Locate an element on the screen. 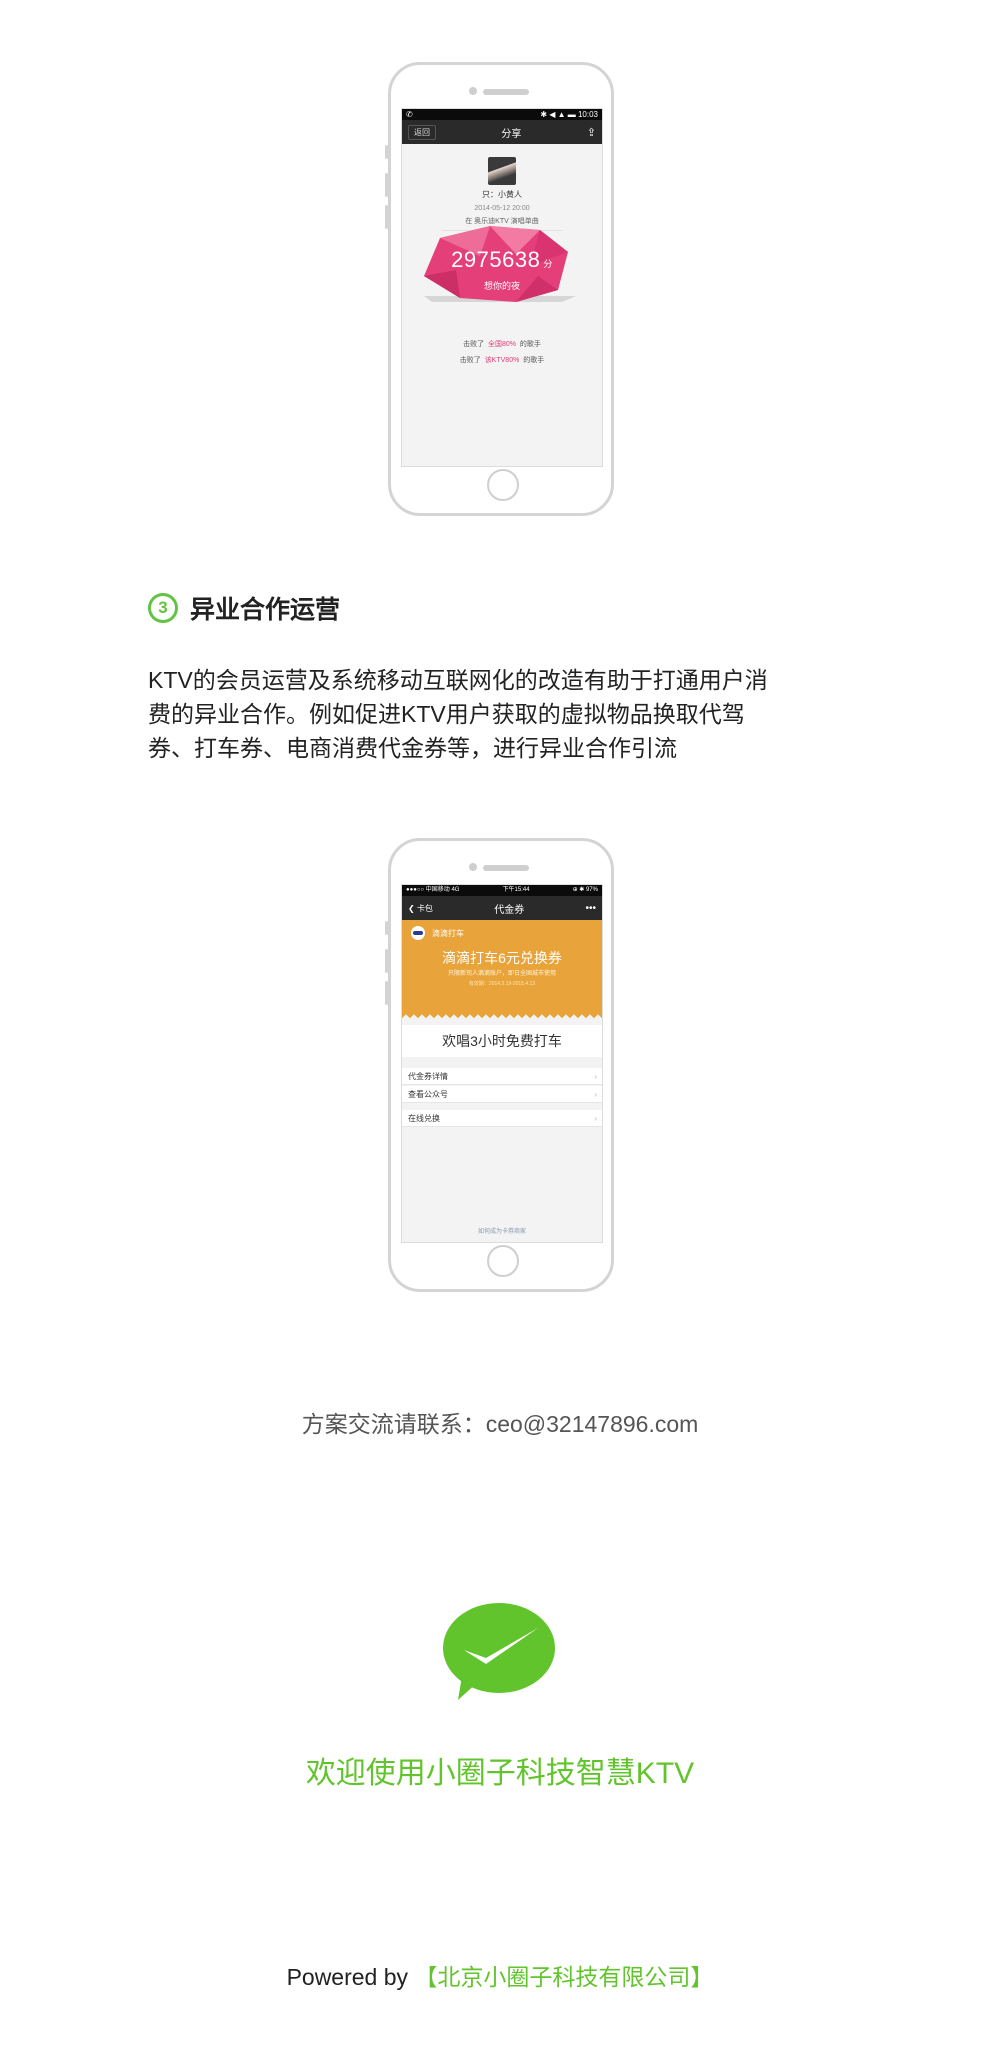  status-bar: ●●●○○ 中国移动 4G 下午15:44 ⊕ ✱ 97% is located at coordinates (502, 890).